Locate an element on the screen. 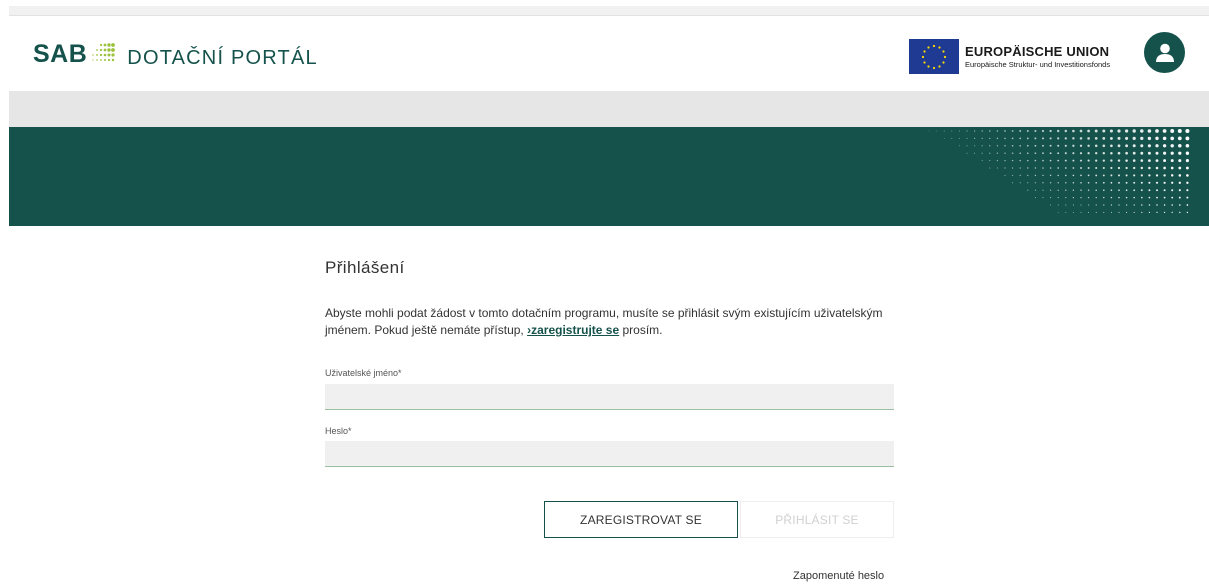 This screenshot has height=588, width=1209. banner-dot-pattern is located at coordinates (1059, 171).